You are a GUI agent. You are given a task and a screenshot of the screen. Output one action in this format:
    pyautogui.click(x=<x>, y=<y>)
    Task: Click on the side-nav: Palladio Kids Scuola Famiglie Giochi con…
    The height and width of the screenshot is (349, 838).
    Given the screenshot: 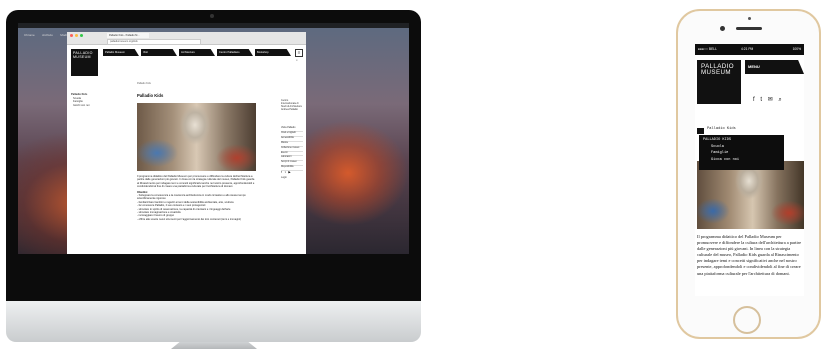 What is the action you would take?
    pyautogui.click(x=80, y=100)
    